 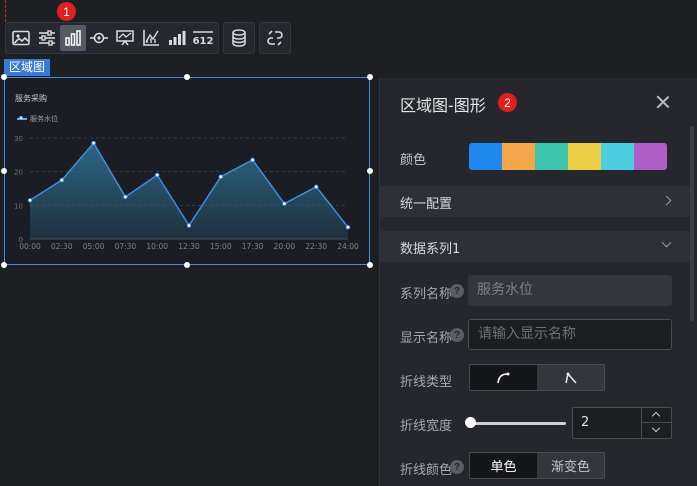 I want to click on display-name-input: 请输入显示名称, so click(x=570, y=334).